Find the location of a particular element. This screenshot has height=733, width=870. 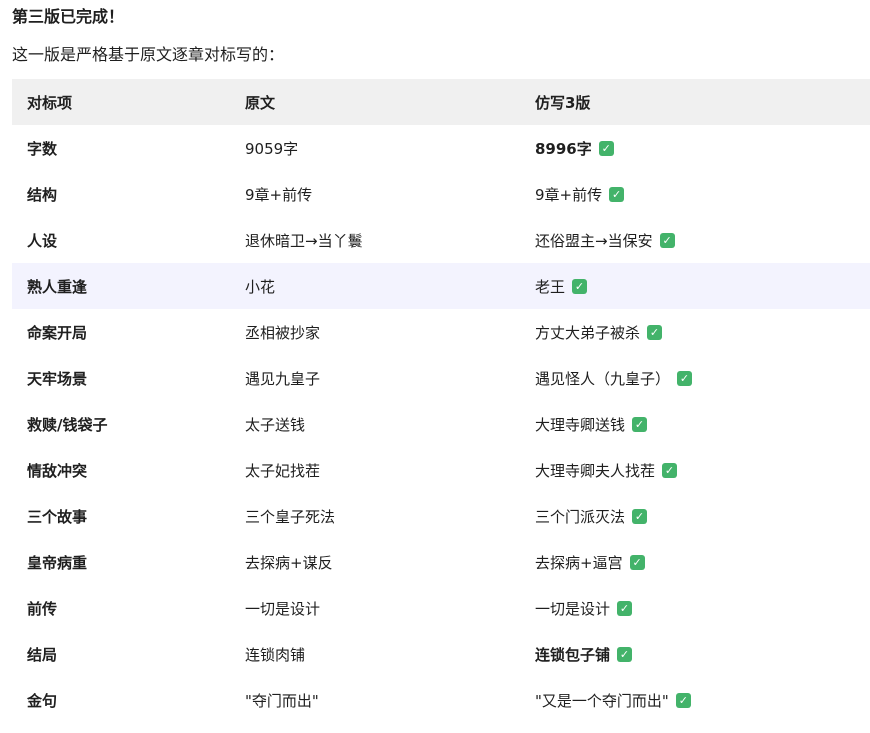

table-row: 熟人重逢 小花 老王 ✓ is located at coordinates (441, 286).